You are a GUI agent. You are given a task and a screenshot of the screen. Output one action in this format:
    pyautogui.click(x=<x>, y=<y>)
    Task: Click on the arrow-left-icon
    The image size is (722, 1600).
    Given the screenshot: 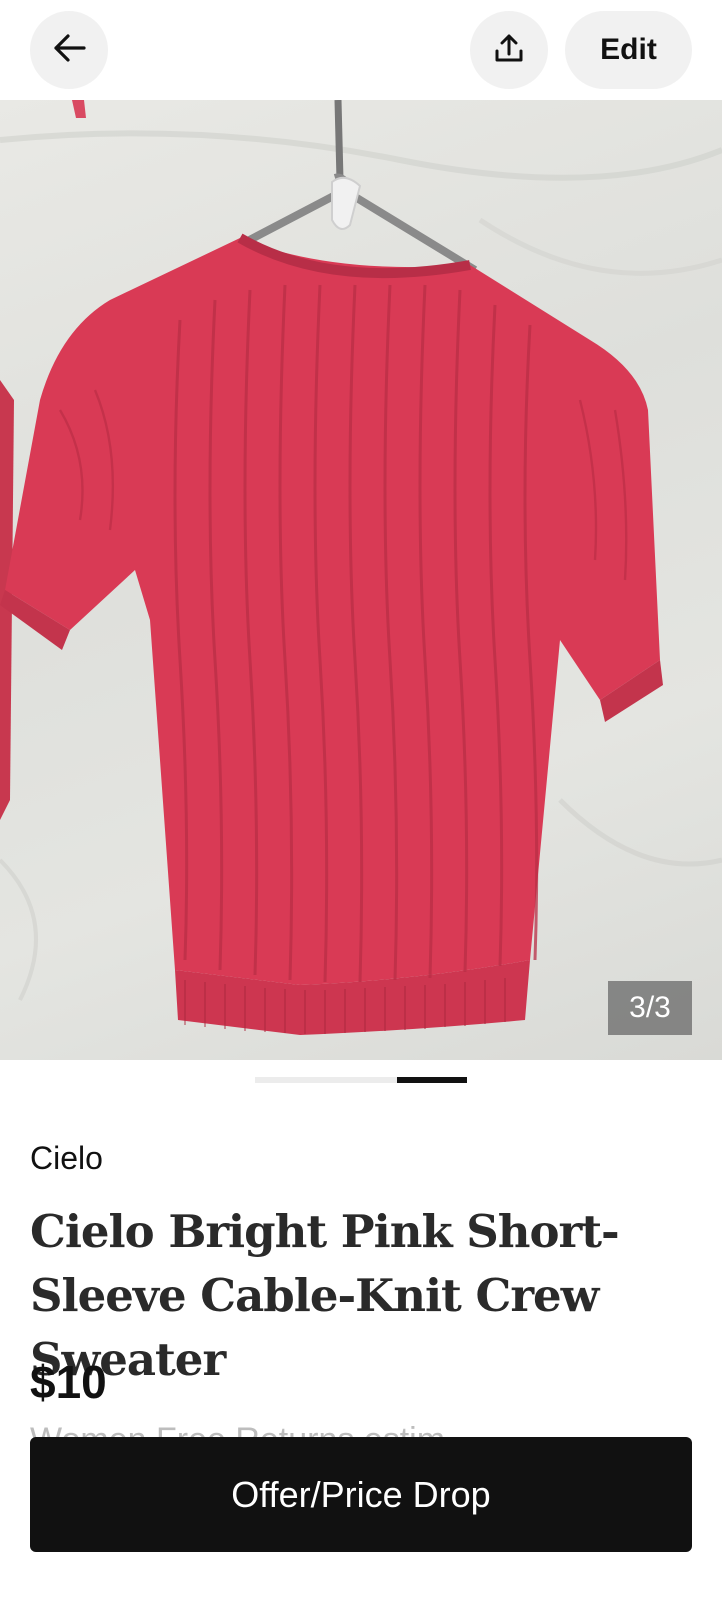 What is the action you would take?
    pyautogui.click(x=69, y=50)
    